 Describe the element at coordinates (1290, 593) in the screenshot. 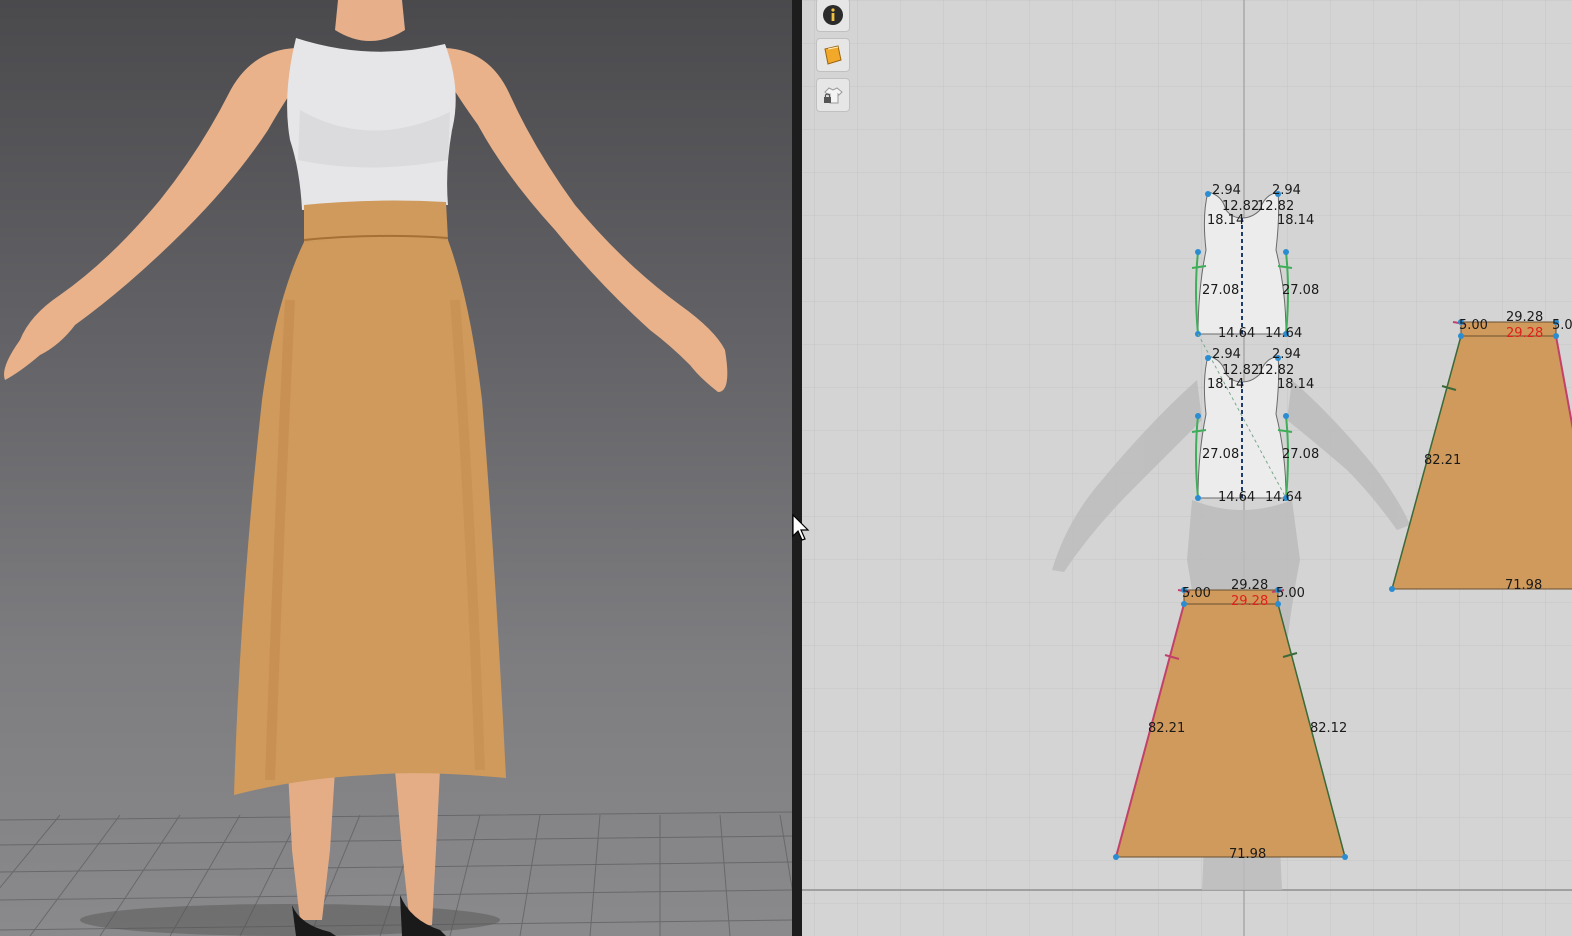

I see `measure-band-right: 5.00` at that location.